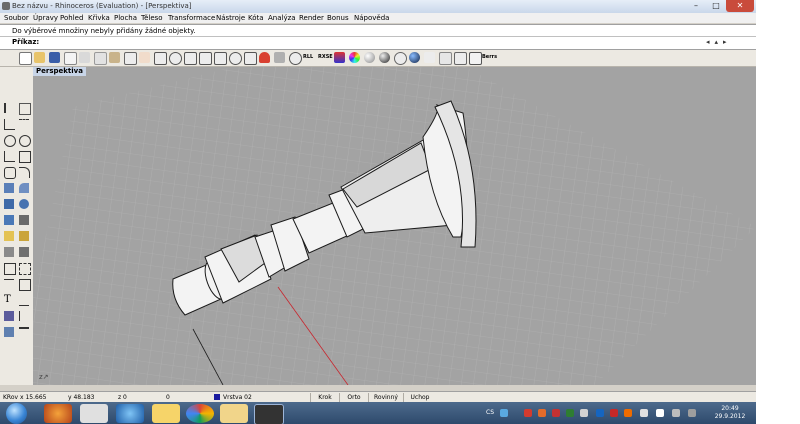  I want to click on paste-icon, so click(114, 57).